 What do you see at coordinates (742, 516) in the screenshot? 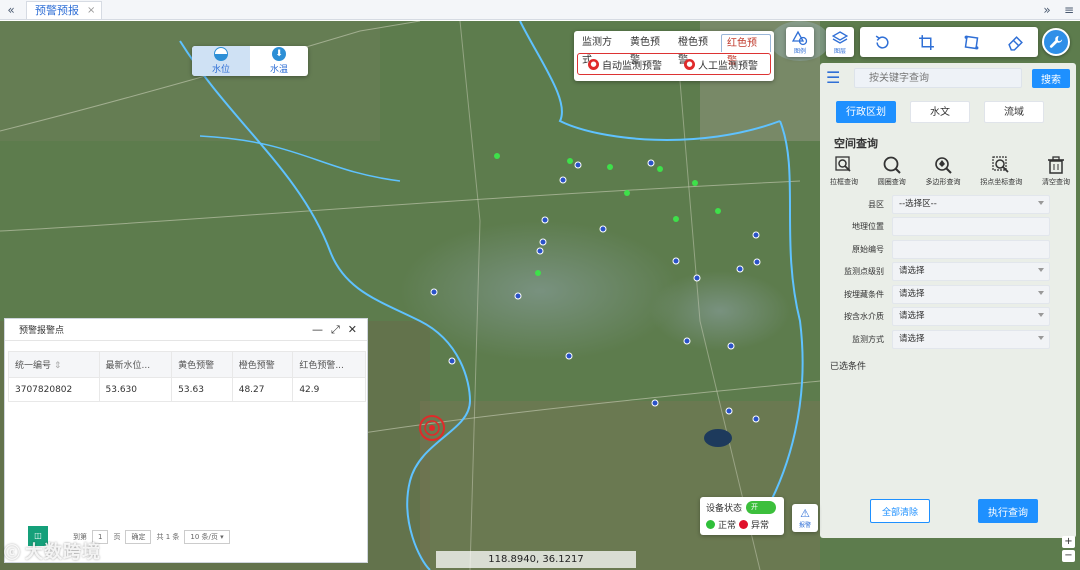
I see `device-status-panel: 设备状态 开 正常 异常` at bounding box center [742, 516].